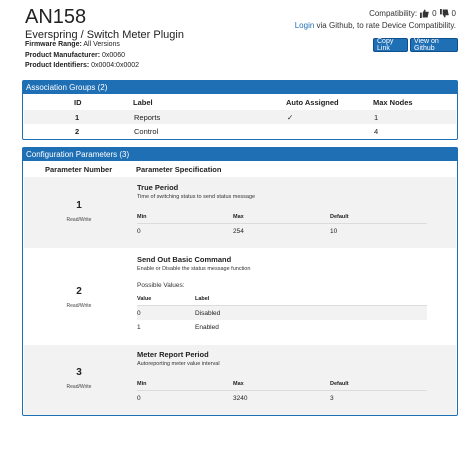 This screenshot has width=474, height=449. What do you see at coordinates (78, 102) in the screenshot?
I see `header-id: ID` at bounding box center [78, 102].